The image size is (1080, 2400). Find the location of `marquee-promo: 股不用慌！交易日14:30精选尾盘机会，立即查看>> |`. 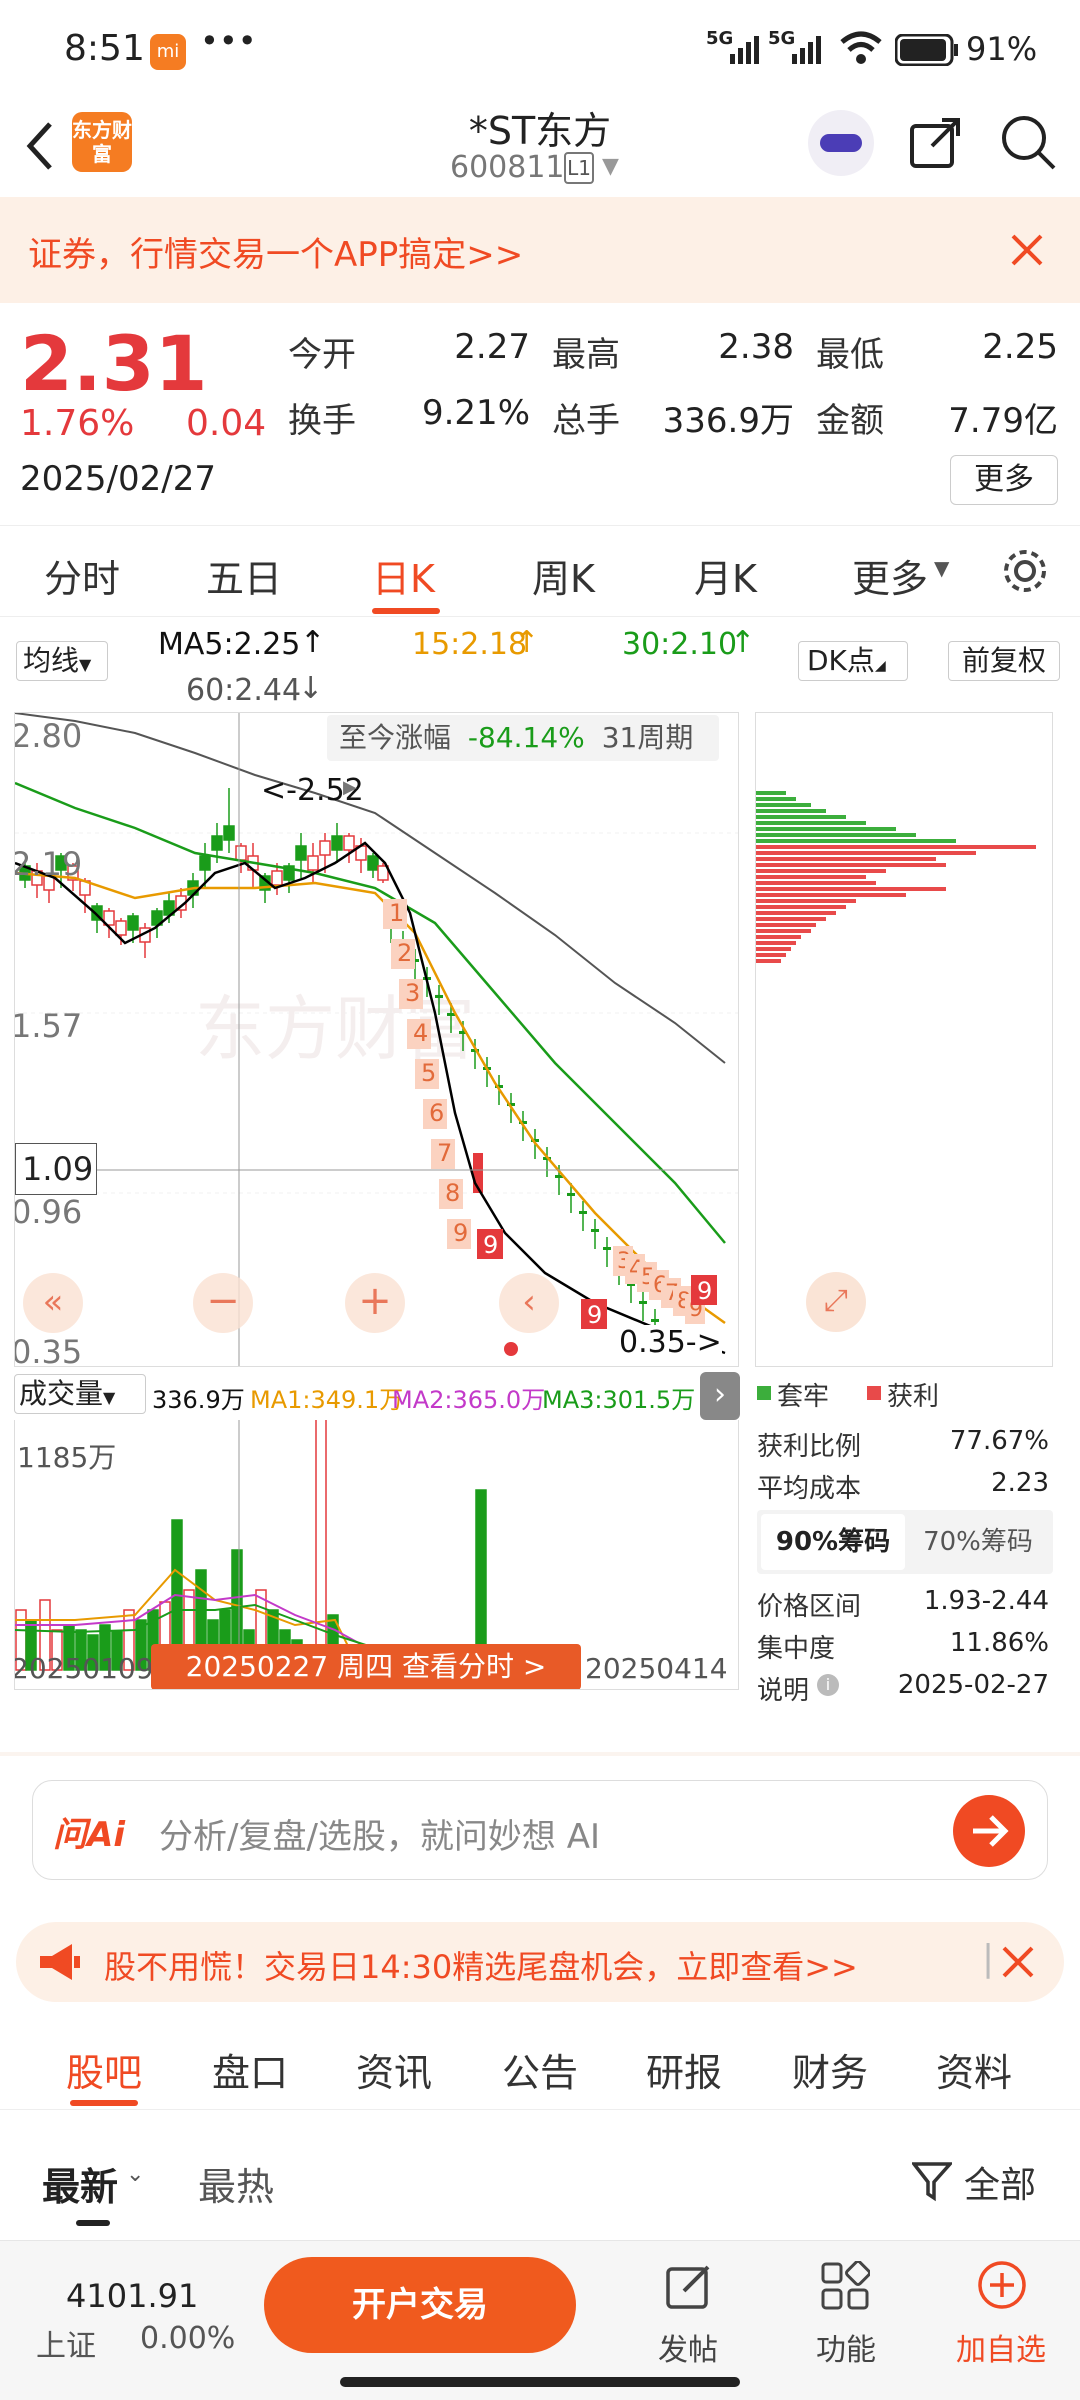

marquee-promo: 股不用慌！交易日14:30精选尾盘机会，立即查看>> | is located at coordinates (540, 1962).